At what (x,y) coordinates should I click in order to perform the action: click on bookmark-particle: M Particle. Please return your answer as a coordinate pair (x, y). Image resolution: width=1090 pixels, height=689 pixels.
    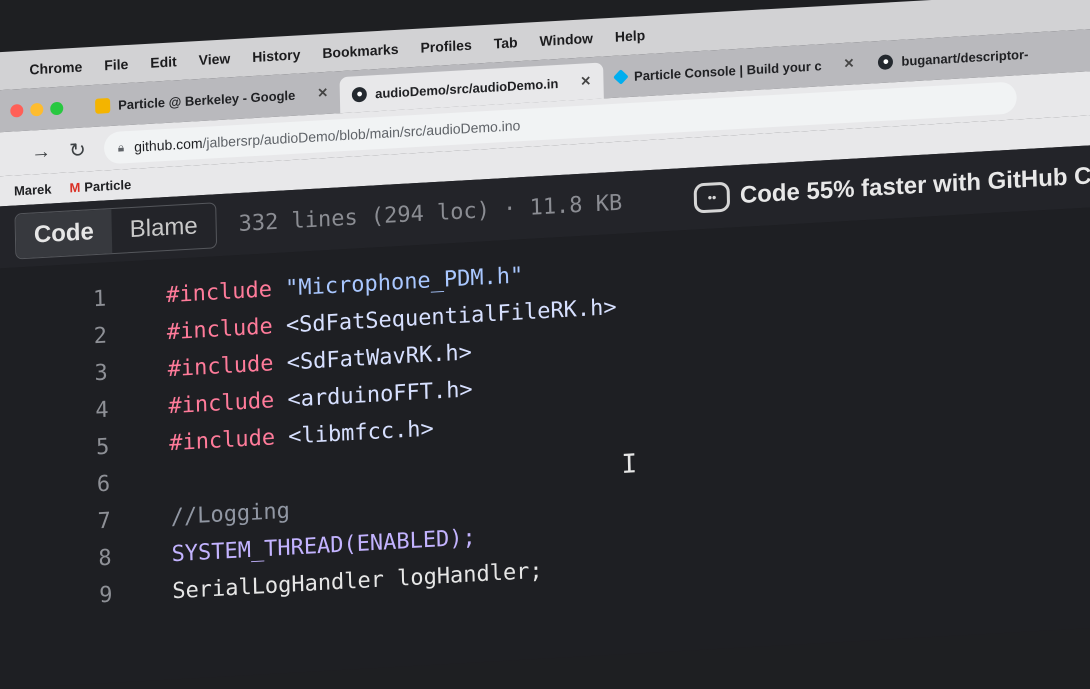
    Looking at the image, I should click on (100, 185).